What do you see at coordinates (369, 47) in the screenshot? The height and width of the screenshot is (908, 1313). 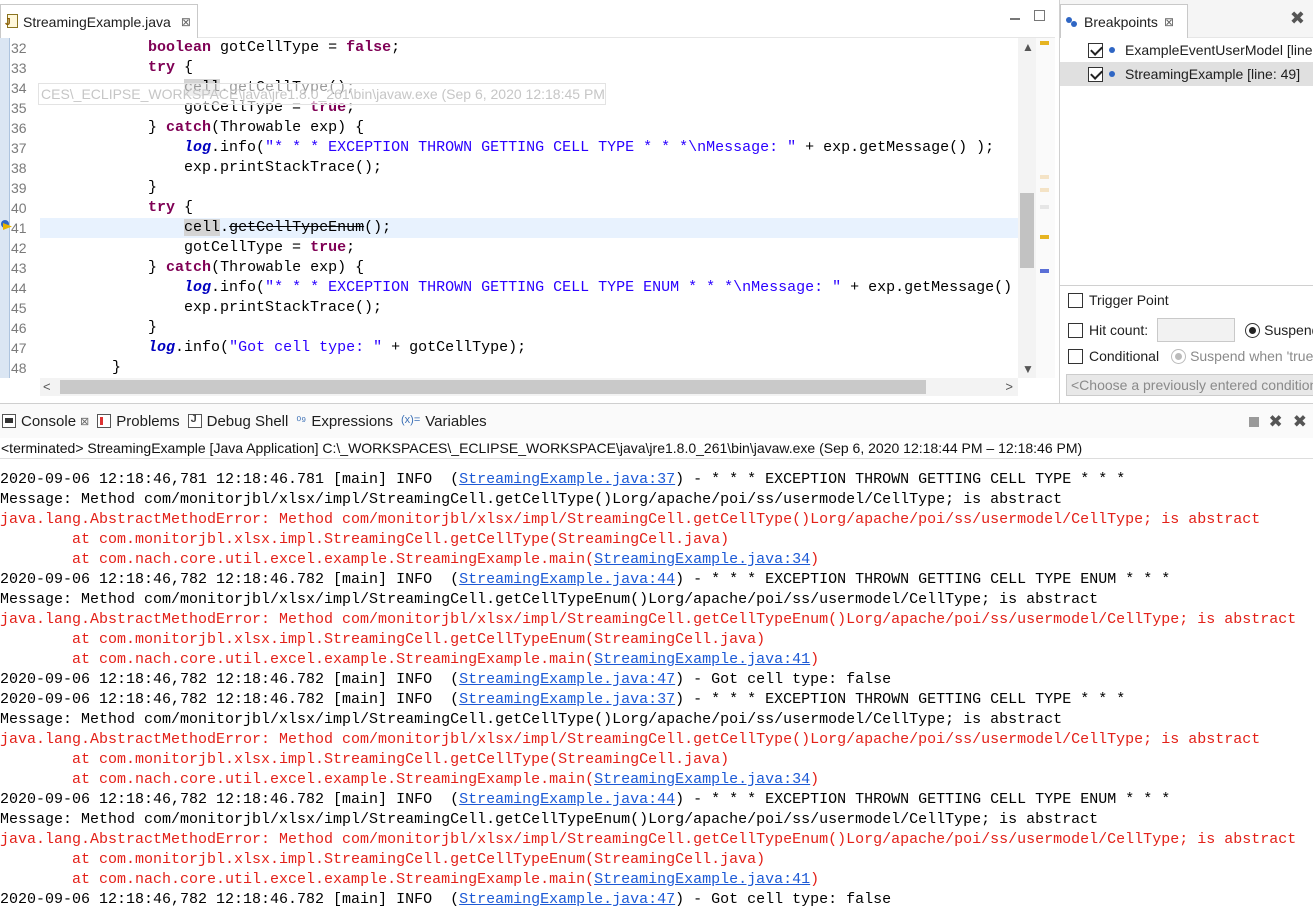 I see `keyword: false` at bounding box center [369, 47].